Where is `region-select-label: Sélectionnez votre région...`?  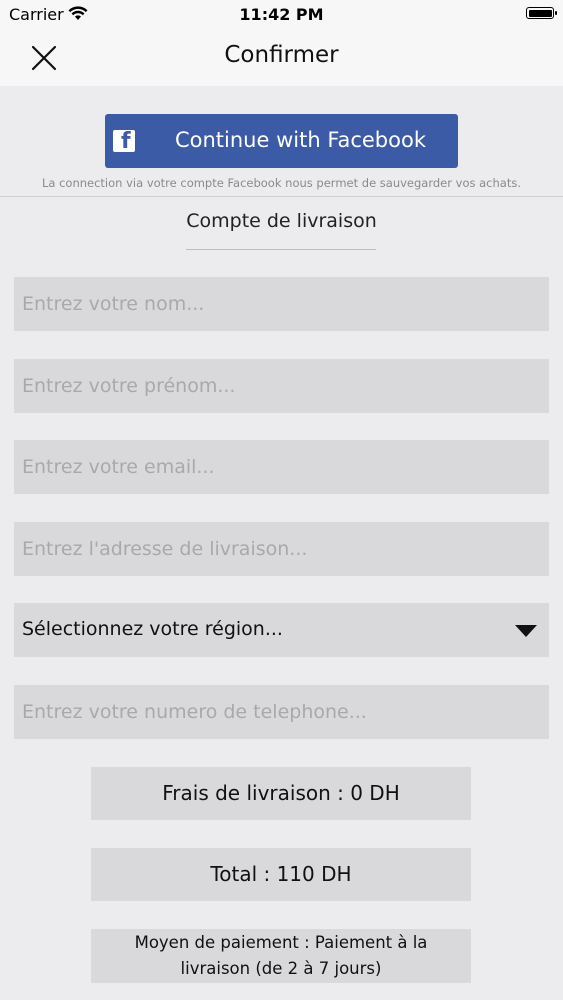 region-select-label: Sélectionnez votre région... is located at coordinates (152, 629).